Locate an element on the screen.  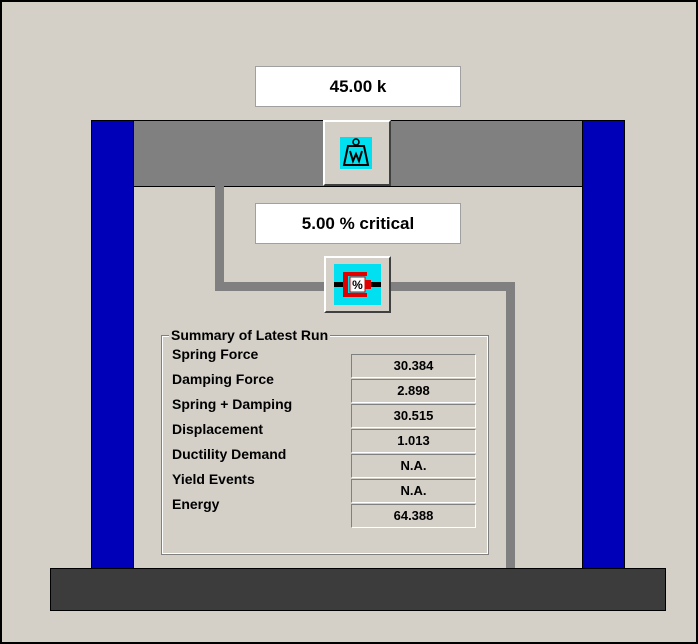
summary-label-spring-force: Spring Force is located at coordinates (215, 354).